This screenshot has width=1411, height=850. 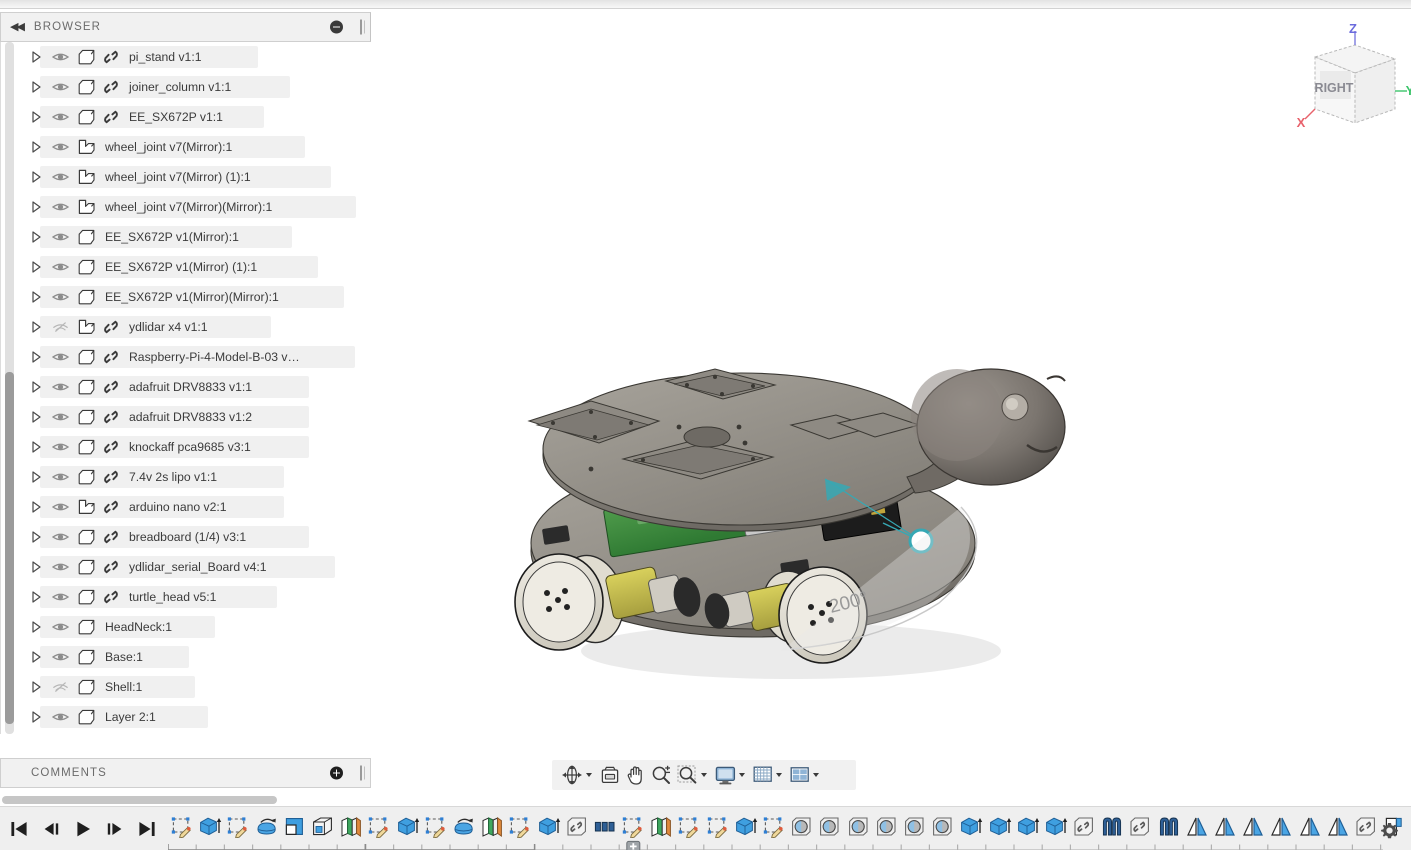 What do you see at coordinates (198, 87) in the screenshot?
I see `browser-tree-row: joiner_column v1:1` at bounding box center [198, 87].